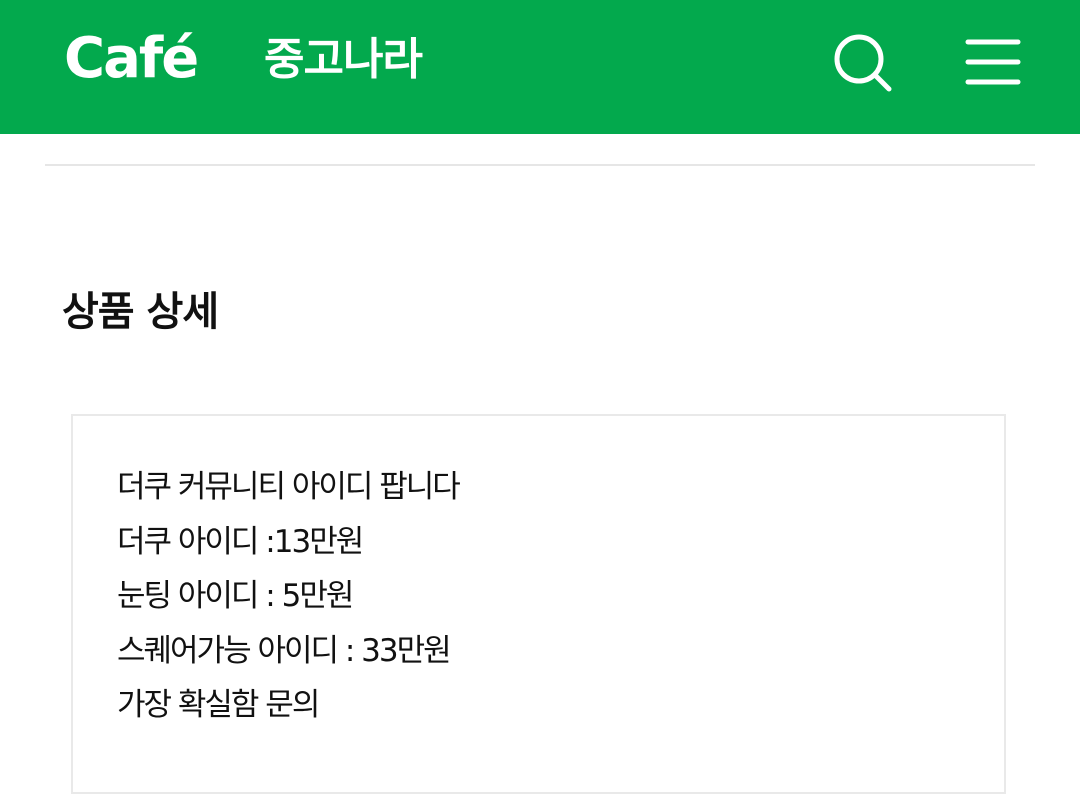 Image resolution: width=1080 pixels, height=794 pixels. What do you see at coordinates (540, 165) in the screenshot?
I see `top-divider` at bounding box center [540, 165].